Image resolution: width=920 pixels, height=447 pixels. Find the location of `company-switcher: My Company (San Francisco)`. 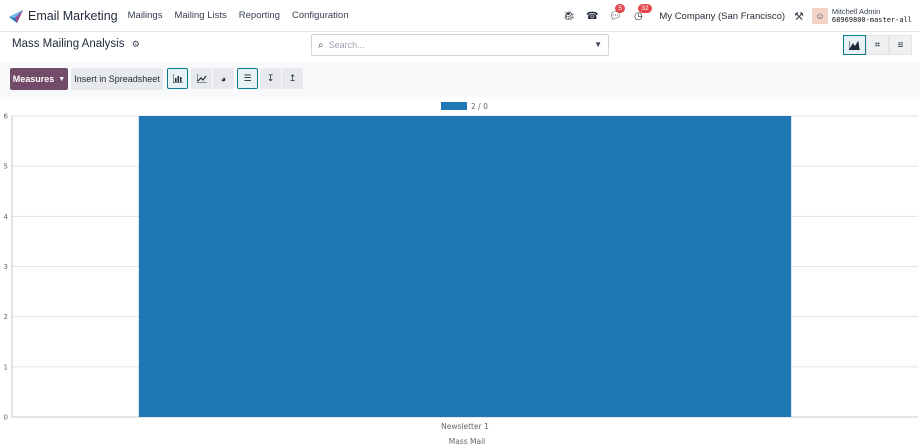

company-switcher: My Company (San Francisco) is located at coordinates (722, 16).